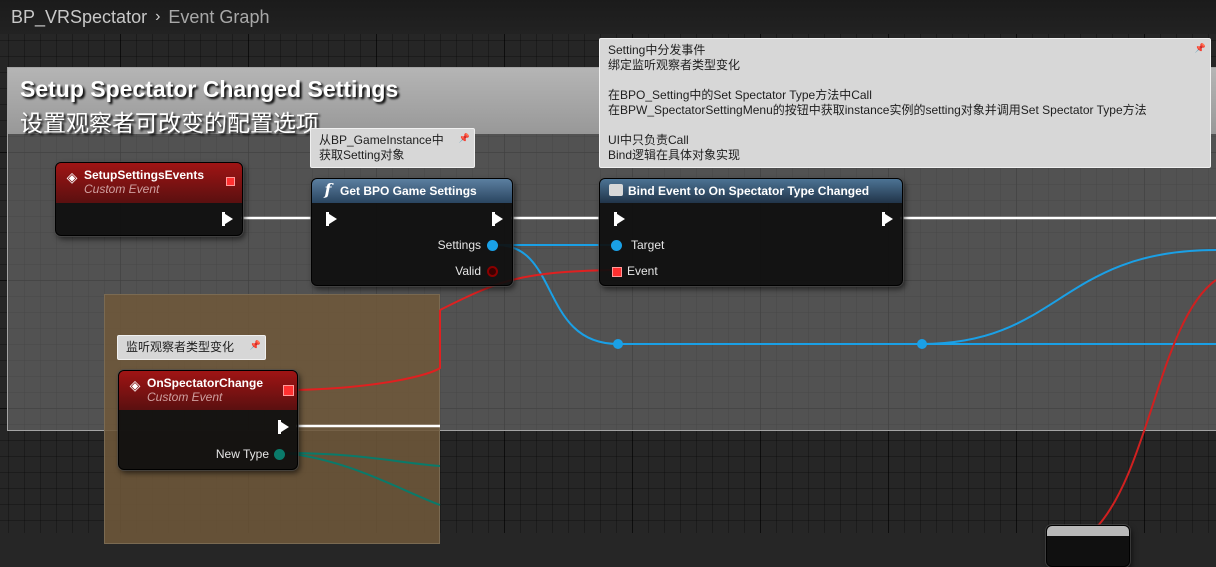 The height and width of the screenshot is (567, 1216). I want to click on node-header: Bind Event to On Spectator Type Changed, so click(751, 191).